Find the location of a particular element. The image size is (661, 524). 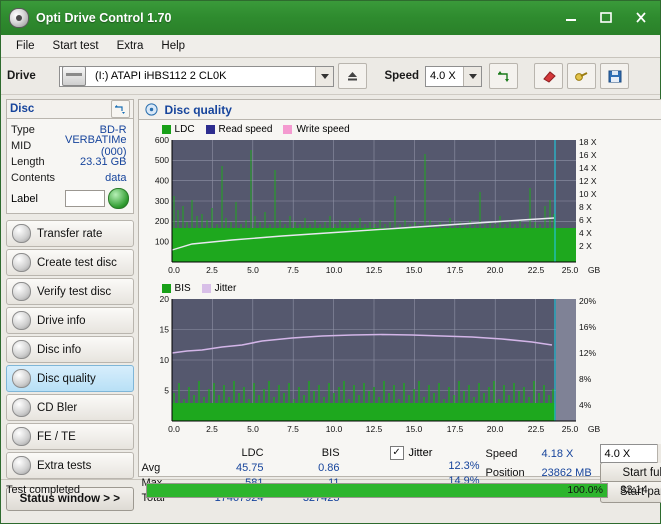

legend-swatch-jitter is located at coordinates (206, 288).